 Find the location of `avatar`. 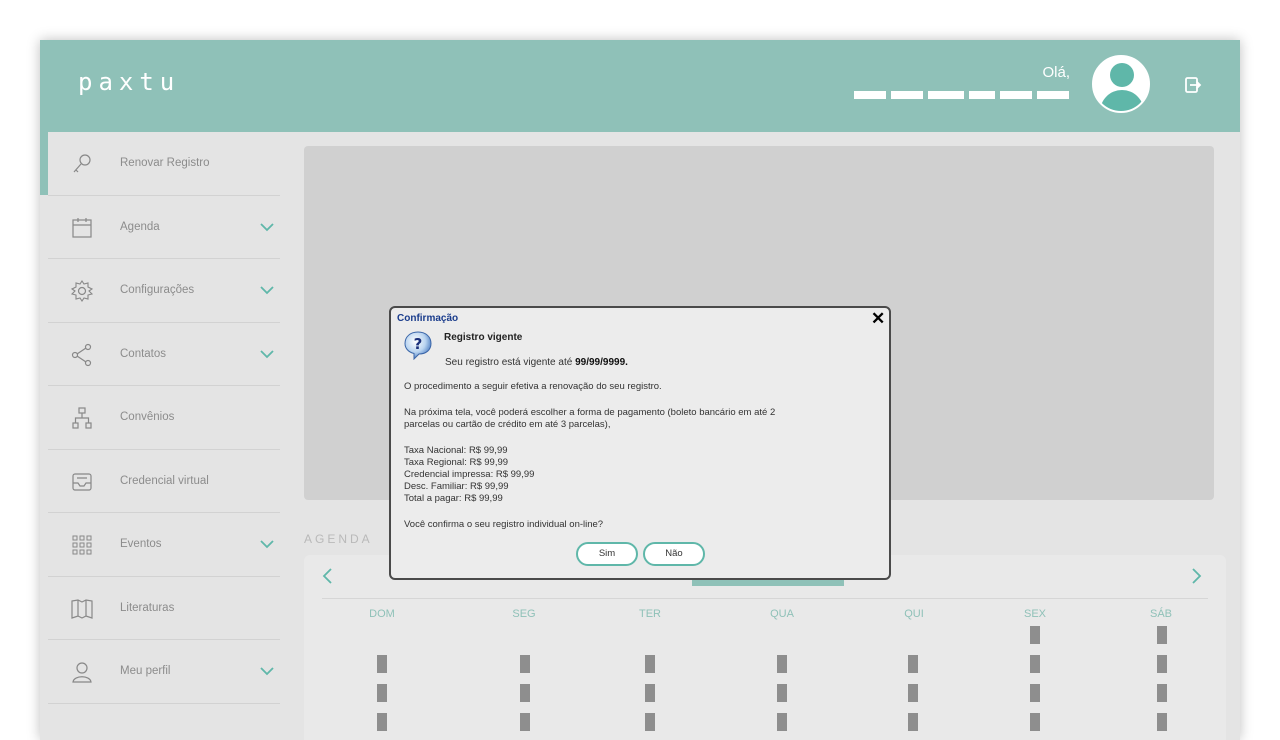

avatar is located at coordinates (1121, 84).